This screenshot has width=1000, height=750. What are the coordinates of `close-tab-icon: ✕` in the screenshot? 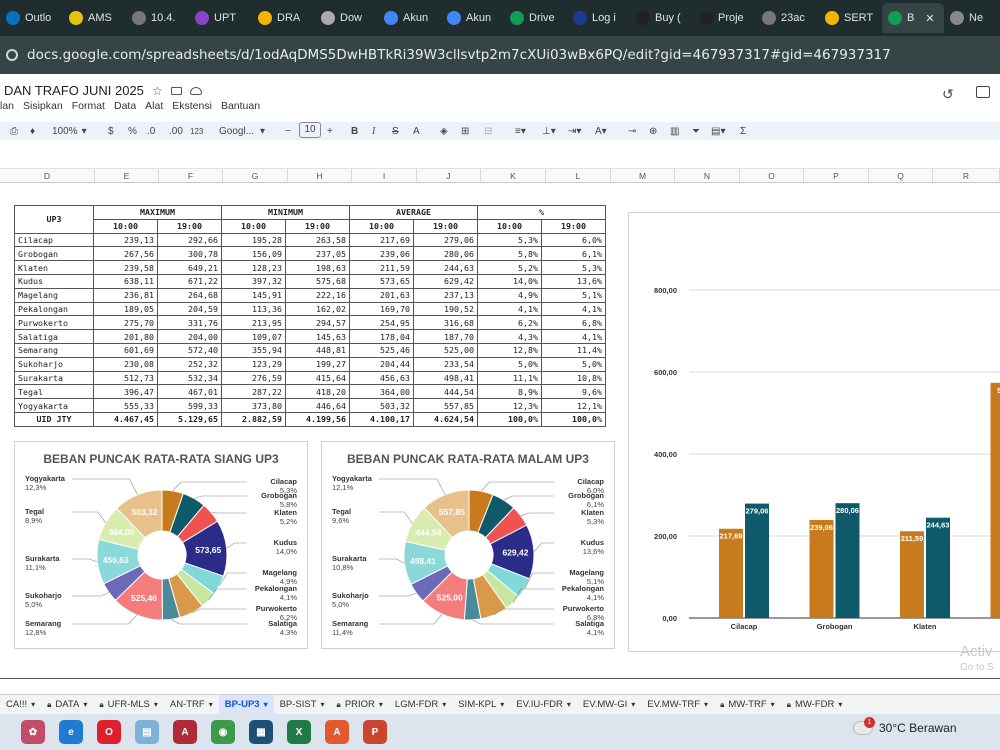 It's located at (929, 18).